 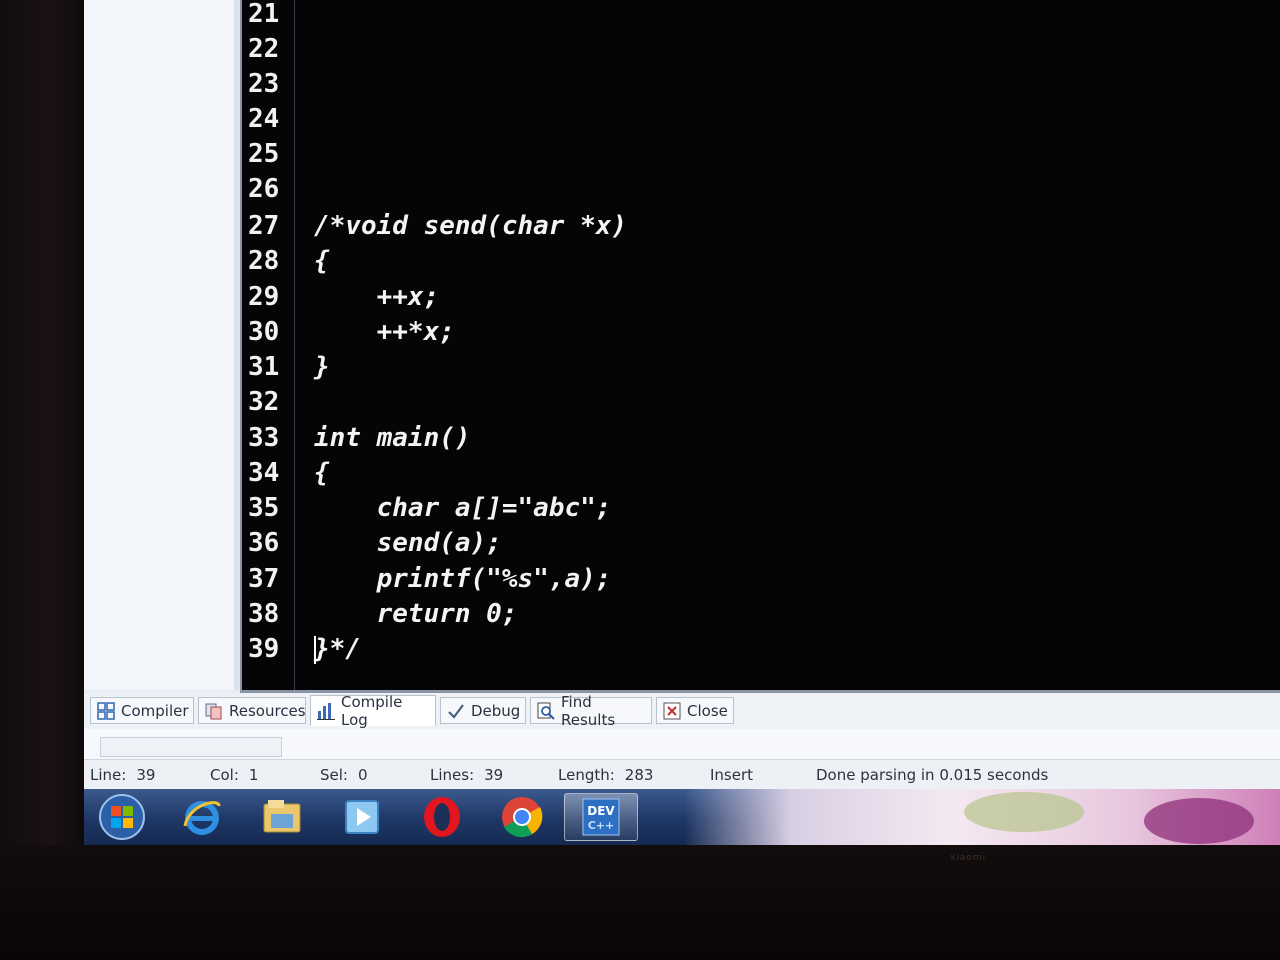 What do you see at coordinates (384, 332) in the screenshot?
I see `code-line: ++*x;` at bounding box center [384, 332].